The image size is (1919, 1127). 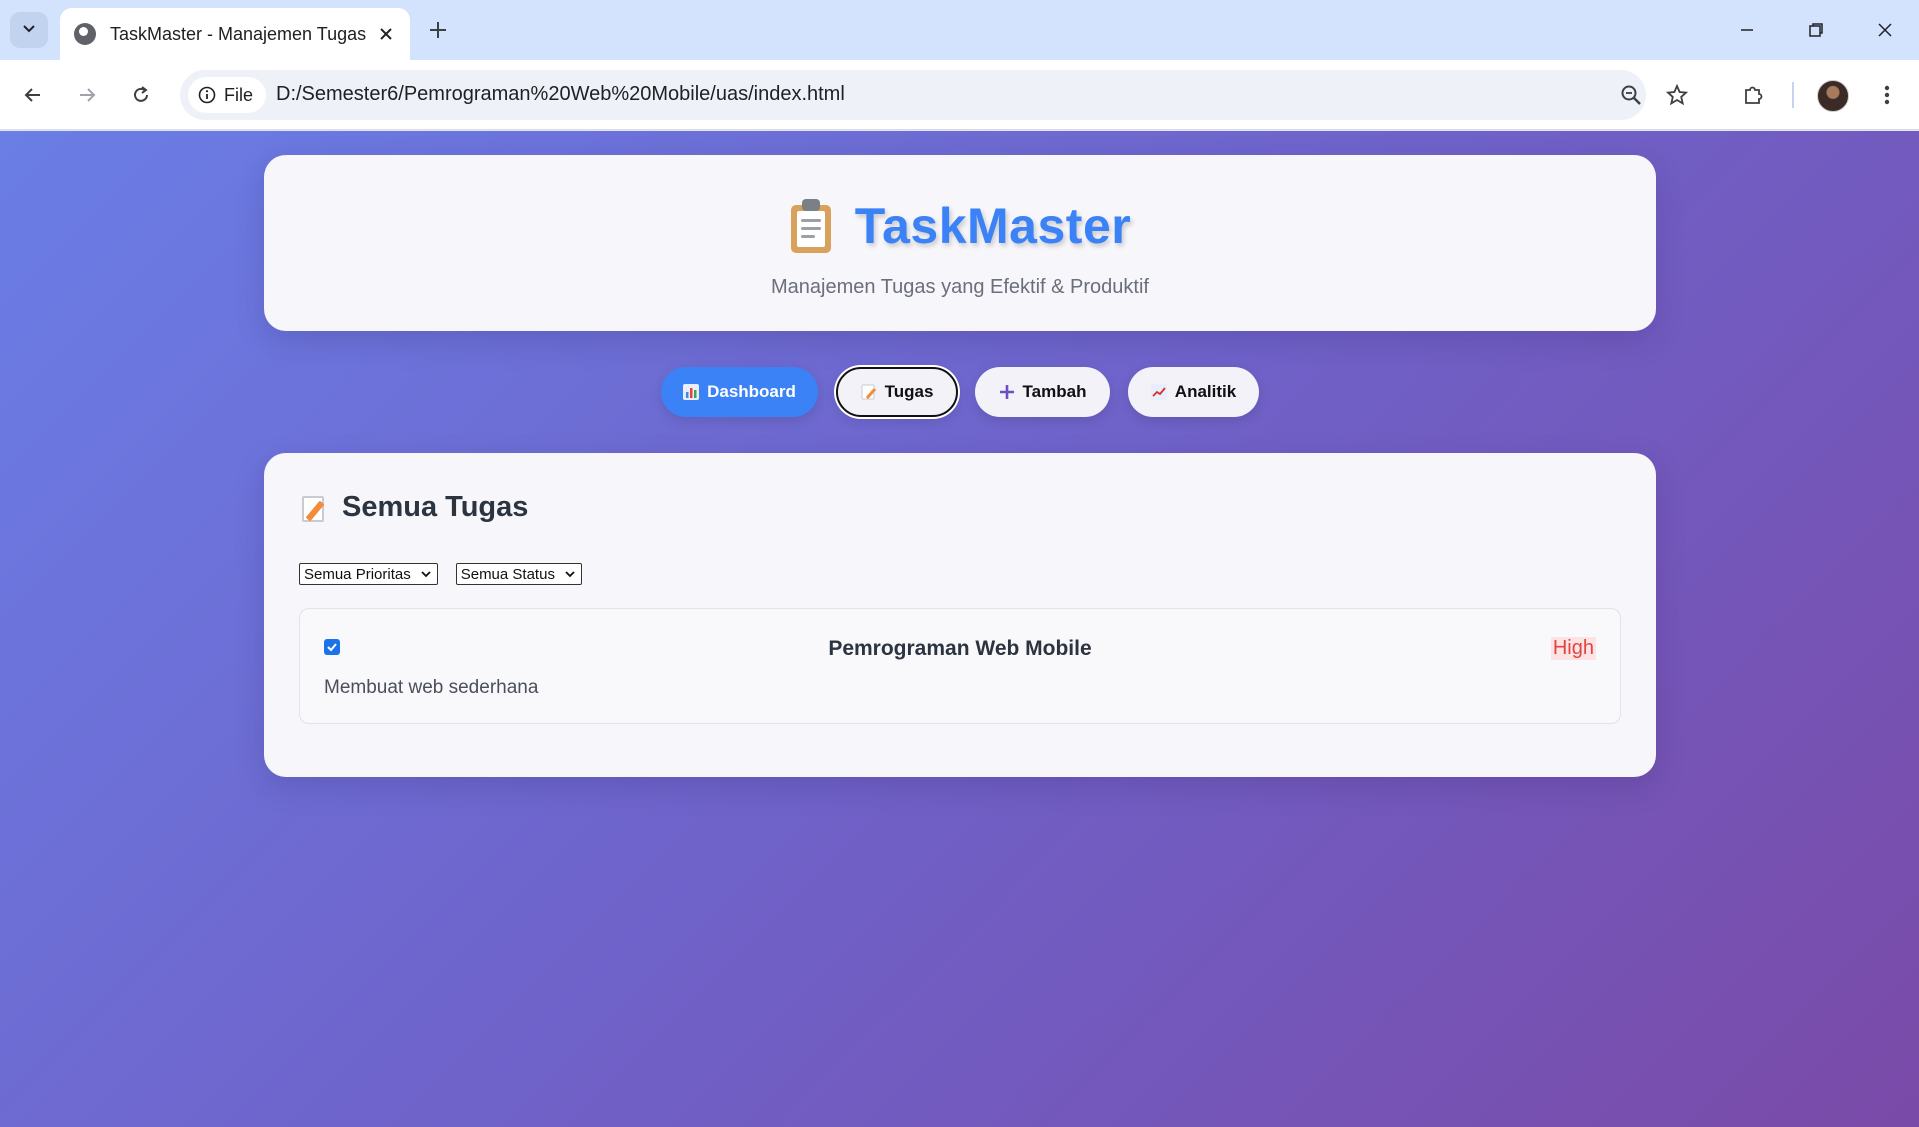 I want to click on profile-avatar, so click(x=1833, y=96).